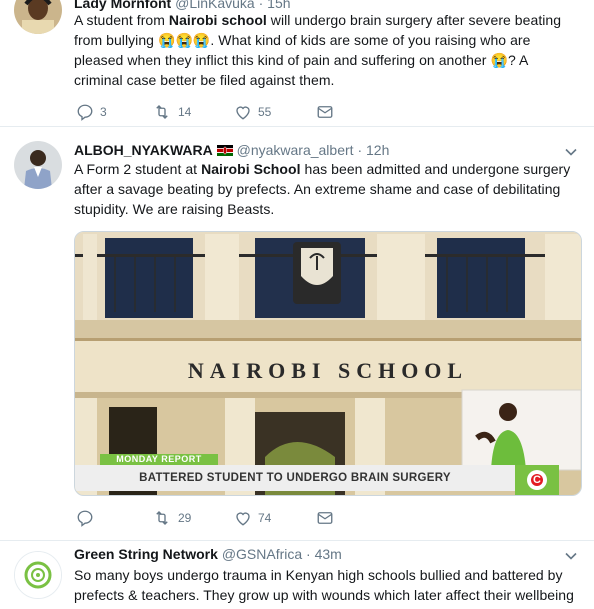  What do you see at coordinates (103, 112) in the screenshot?
I see `reply-count: 3` at bounding box center [103, 112].